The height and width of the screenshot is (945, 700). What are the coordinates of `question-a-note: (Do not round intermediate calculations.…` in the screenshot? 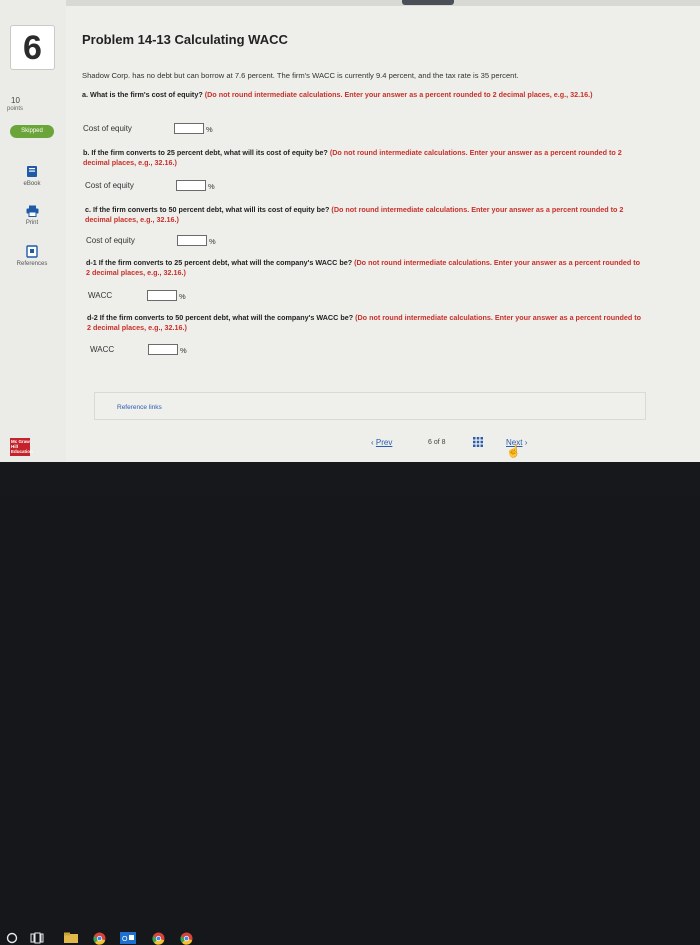 It's located at (398, 94).